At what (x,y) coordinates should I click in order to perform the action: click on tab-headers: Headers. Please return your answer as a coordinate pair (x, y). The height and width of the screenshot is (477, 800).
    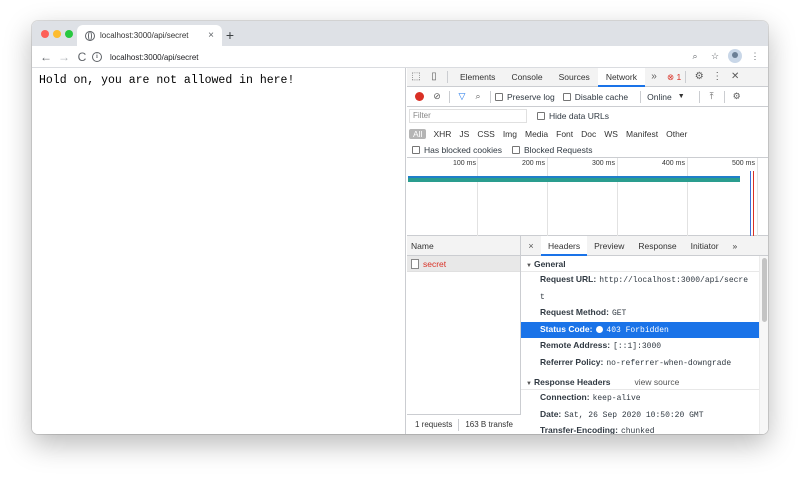
    Looking at the image, I should click on (564, 245).